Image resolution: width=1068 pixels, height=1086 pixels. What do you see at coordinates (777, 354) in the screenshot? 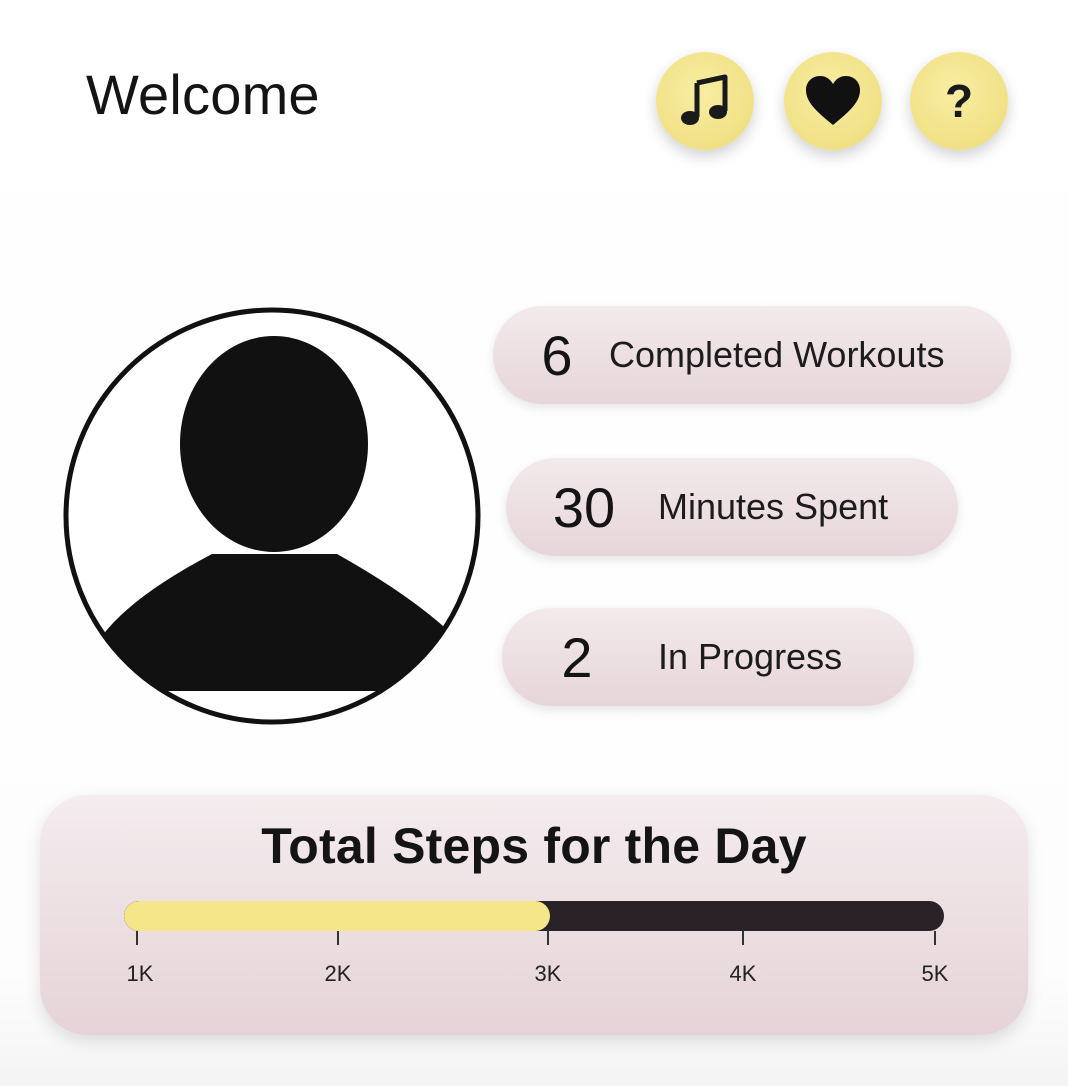
I see `stat-label: Completed Workouts` at bounding box center [777, 354].